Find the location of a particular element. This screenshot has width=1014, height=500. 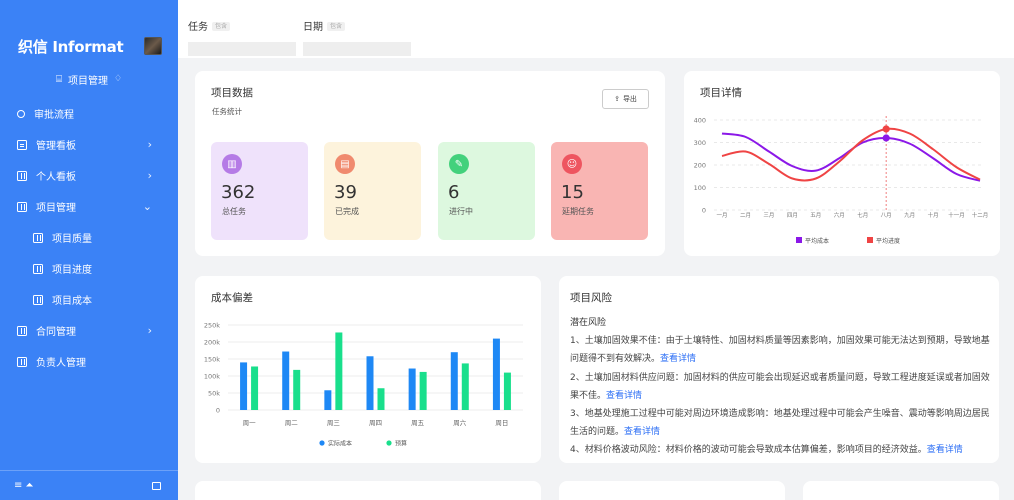

app-logo: 织信 Informat is located at coordinates (71, 46).